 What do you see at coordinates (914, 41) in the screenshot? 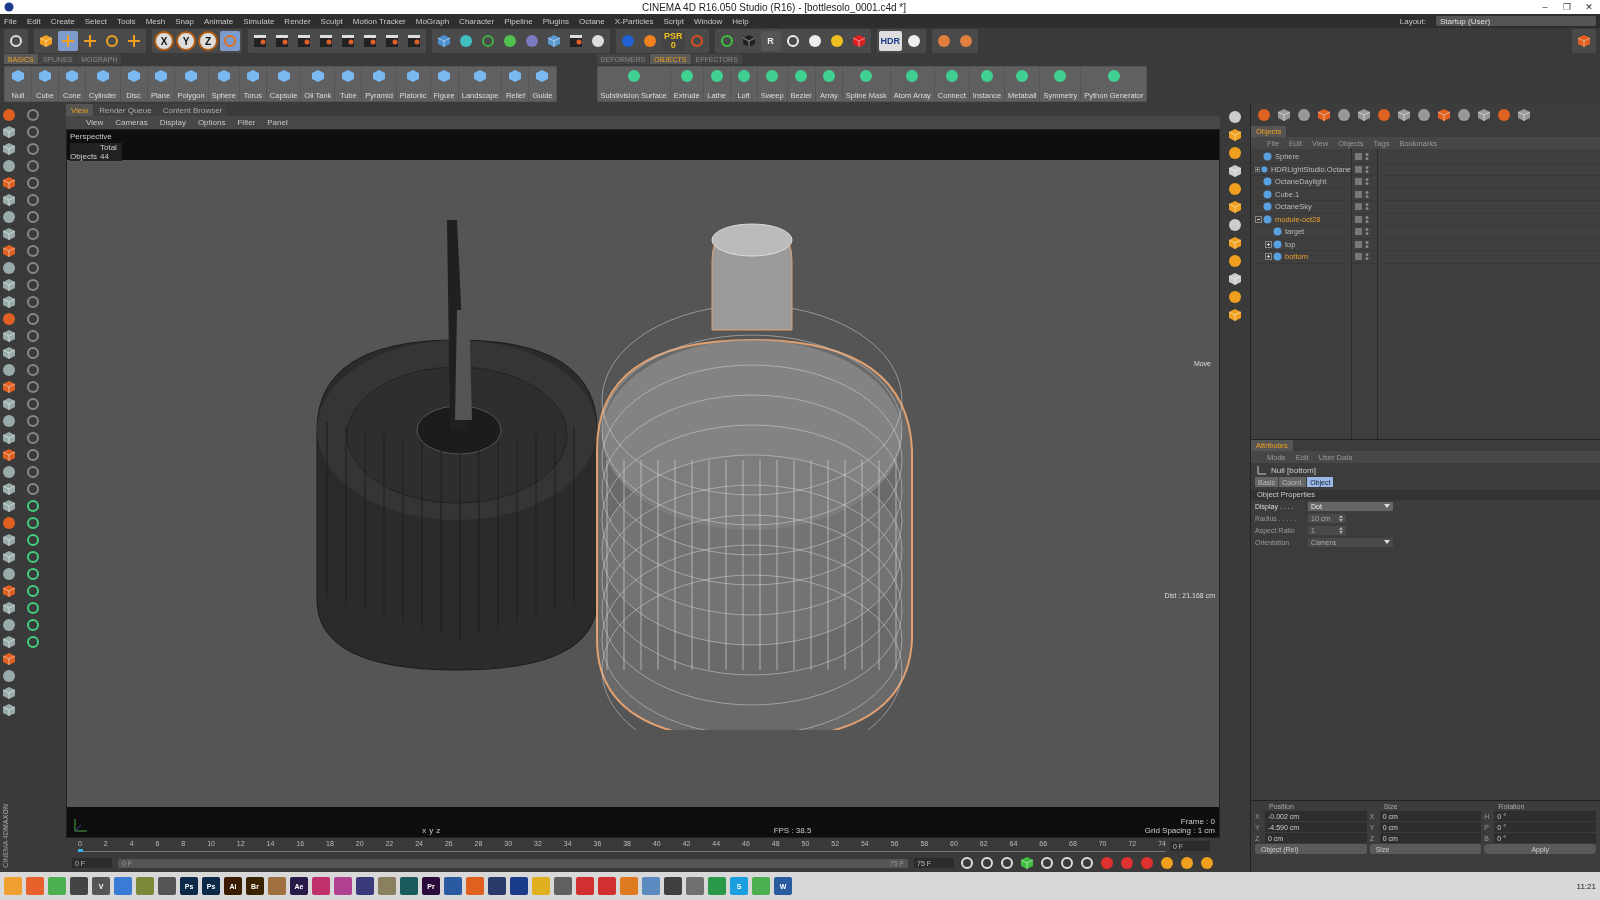
I see `sphere-icon` at bounding box center [914, 41].